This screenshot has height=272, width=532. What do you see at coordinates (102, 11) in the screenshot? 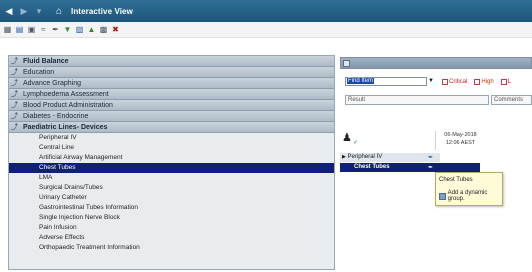
I see `app-title: Interactive View` at bounding box center [102, 11].